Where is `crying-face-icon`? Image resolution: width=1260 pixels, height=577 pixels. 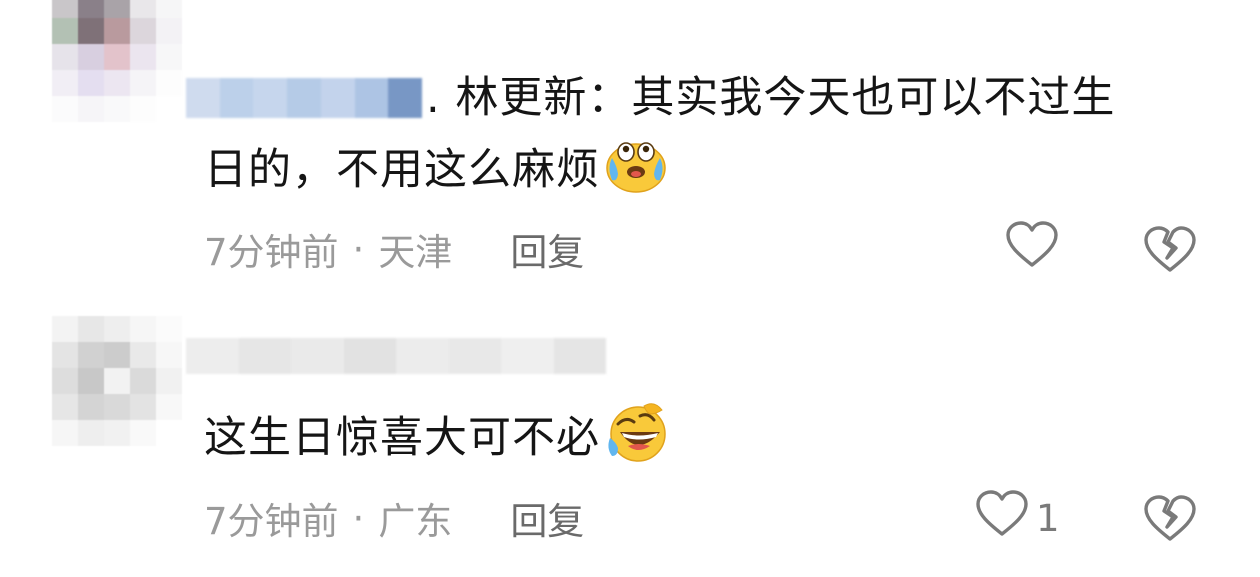 crying-face-icon is located at coordinates (636, 177).